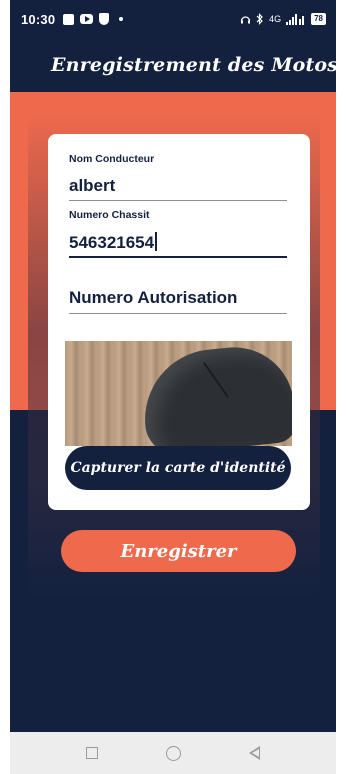 The image size is (346, 774). Describe the element at coordinates (92, 186) in the screenshot. I see `driver-name-input: albert` at that location.